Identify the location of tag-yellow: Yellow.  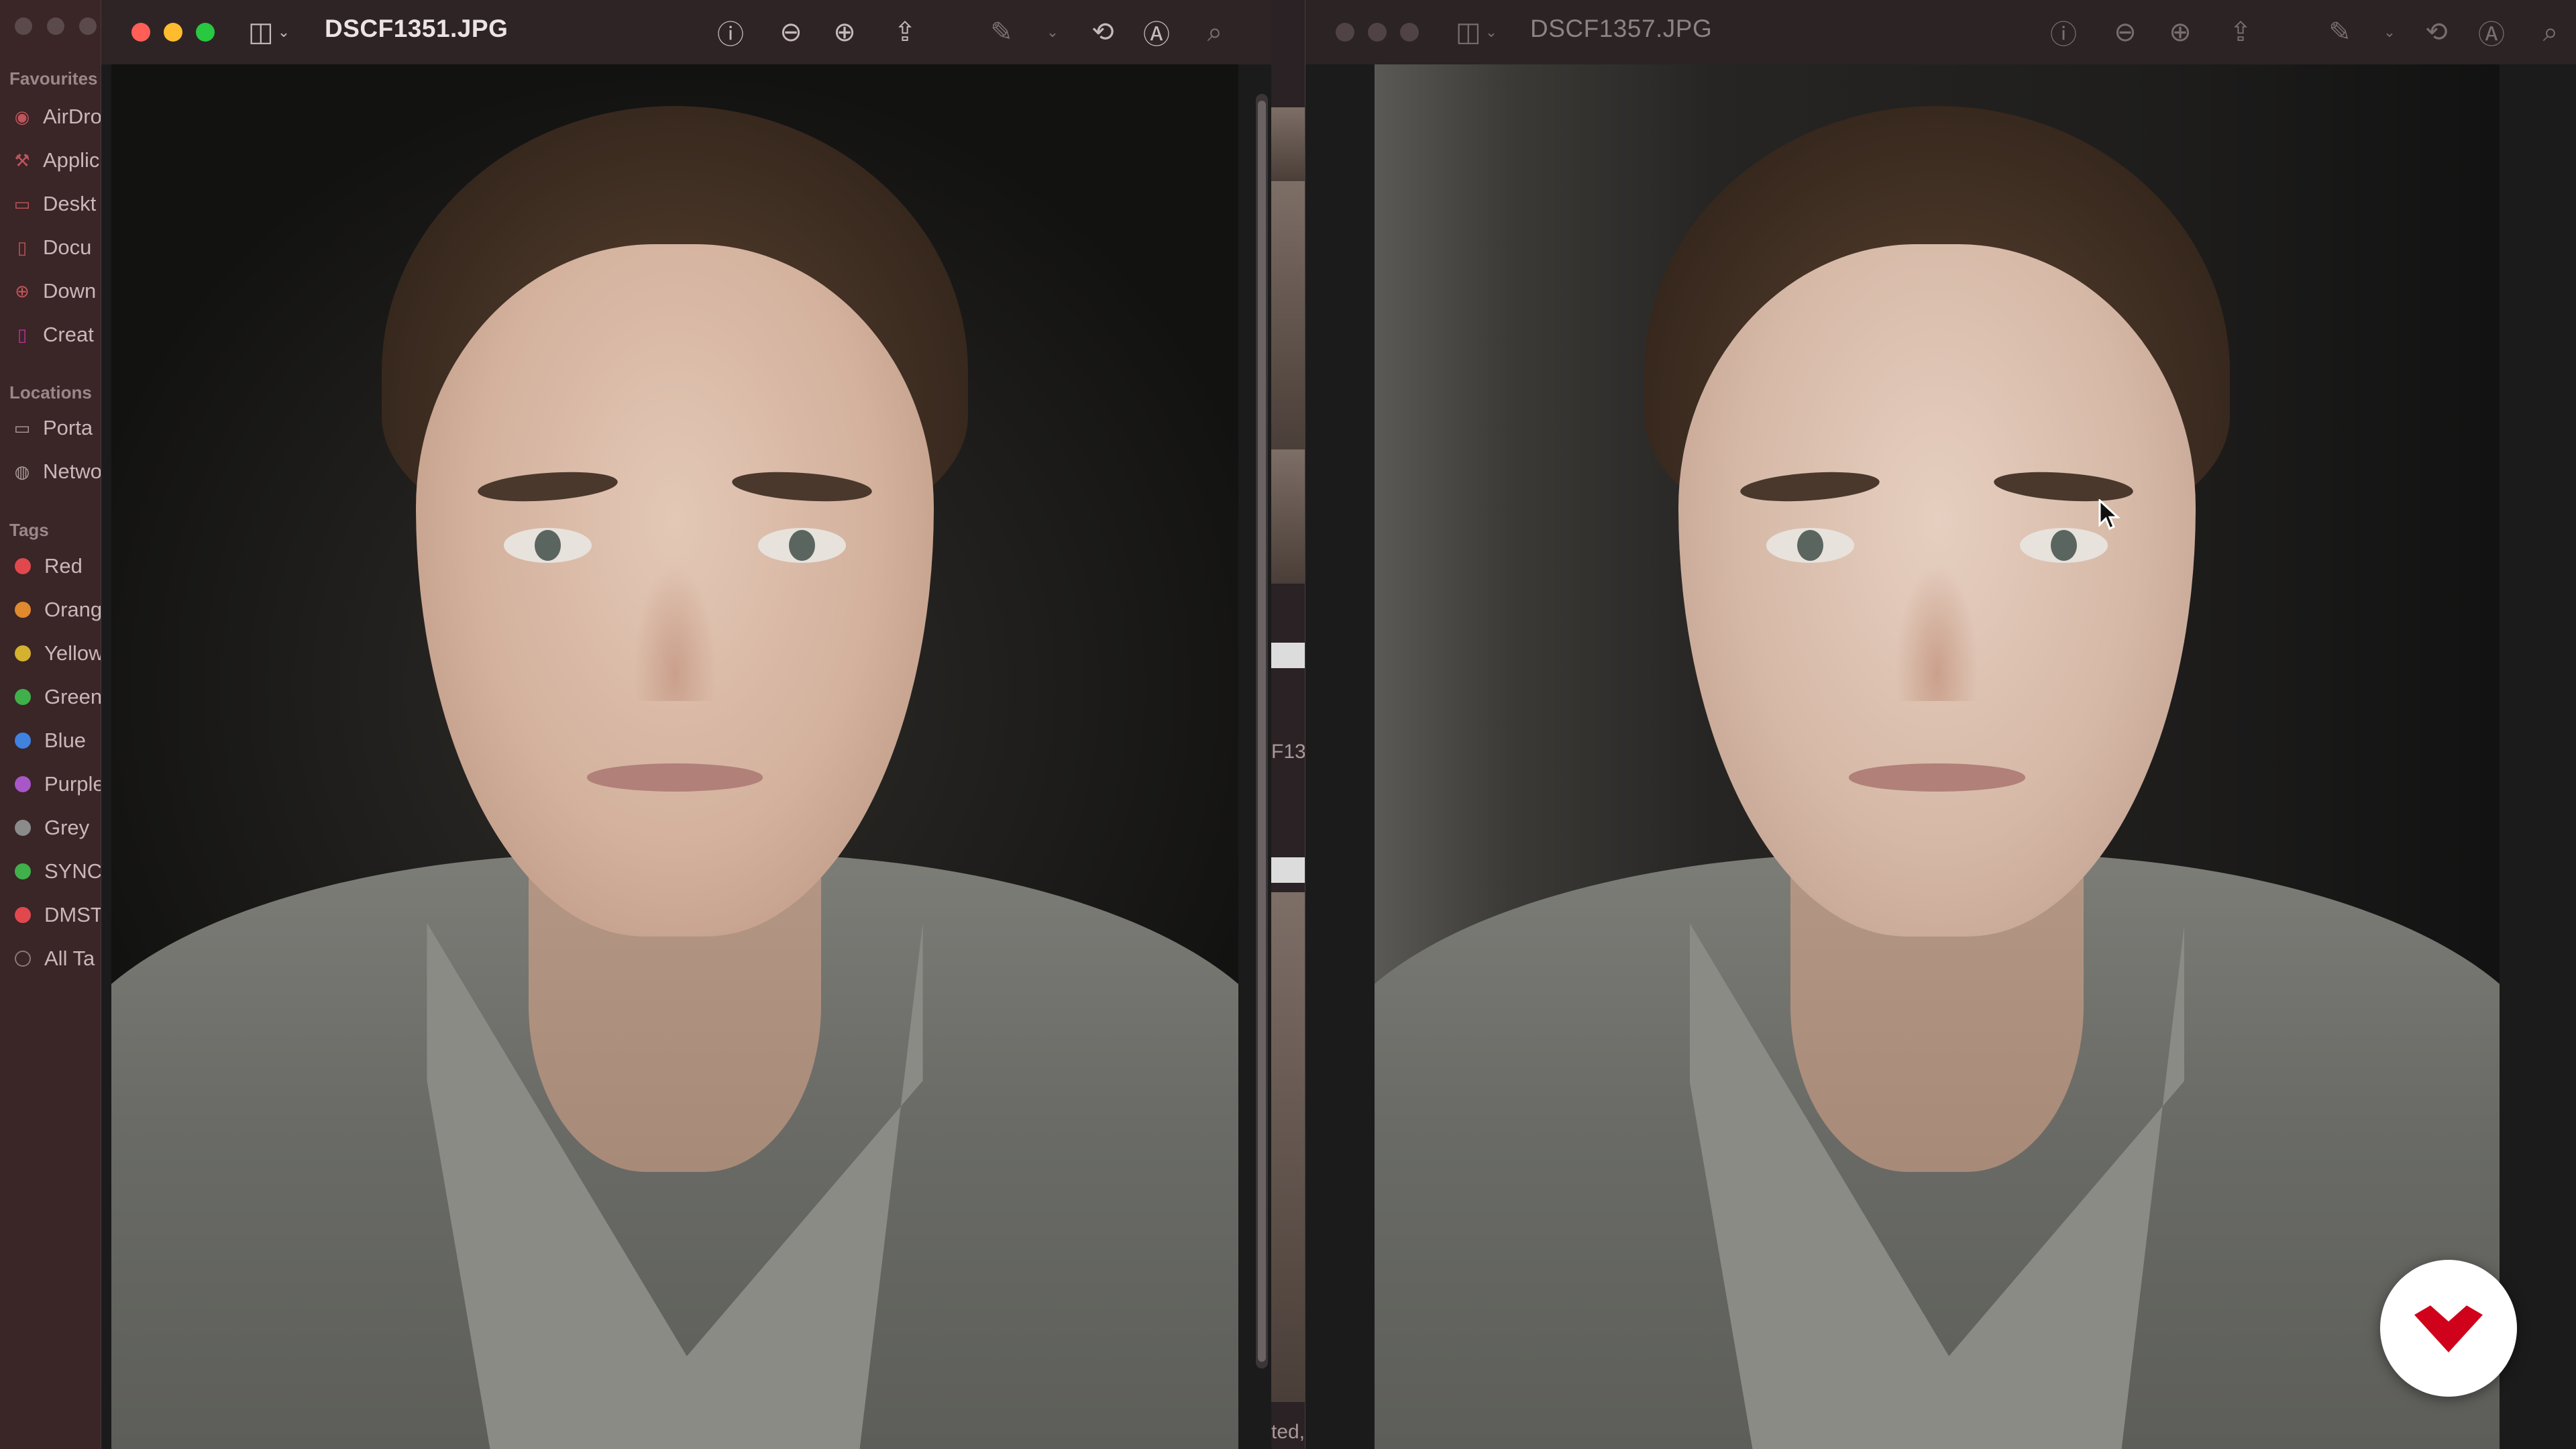
(57, 653).